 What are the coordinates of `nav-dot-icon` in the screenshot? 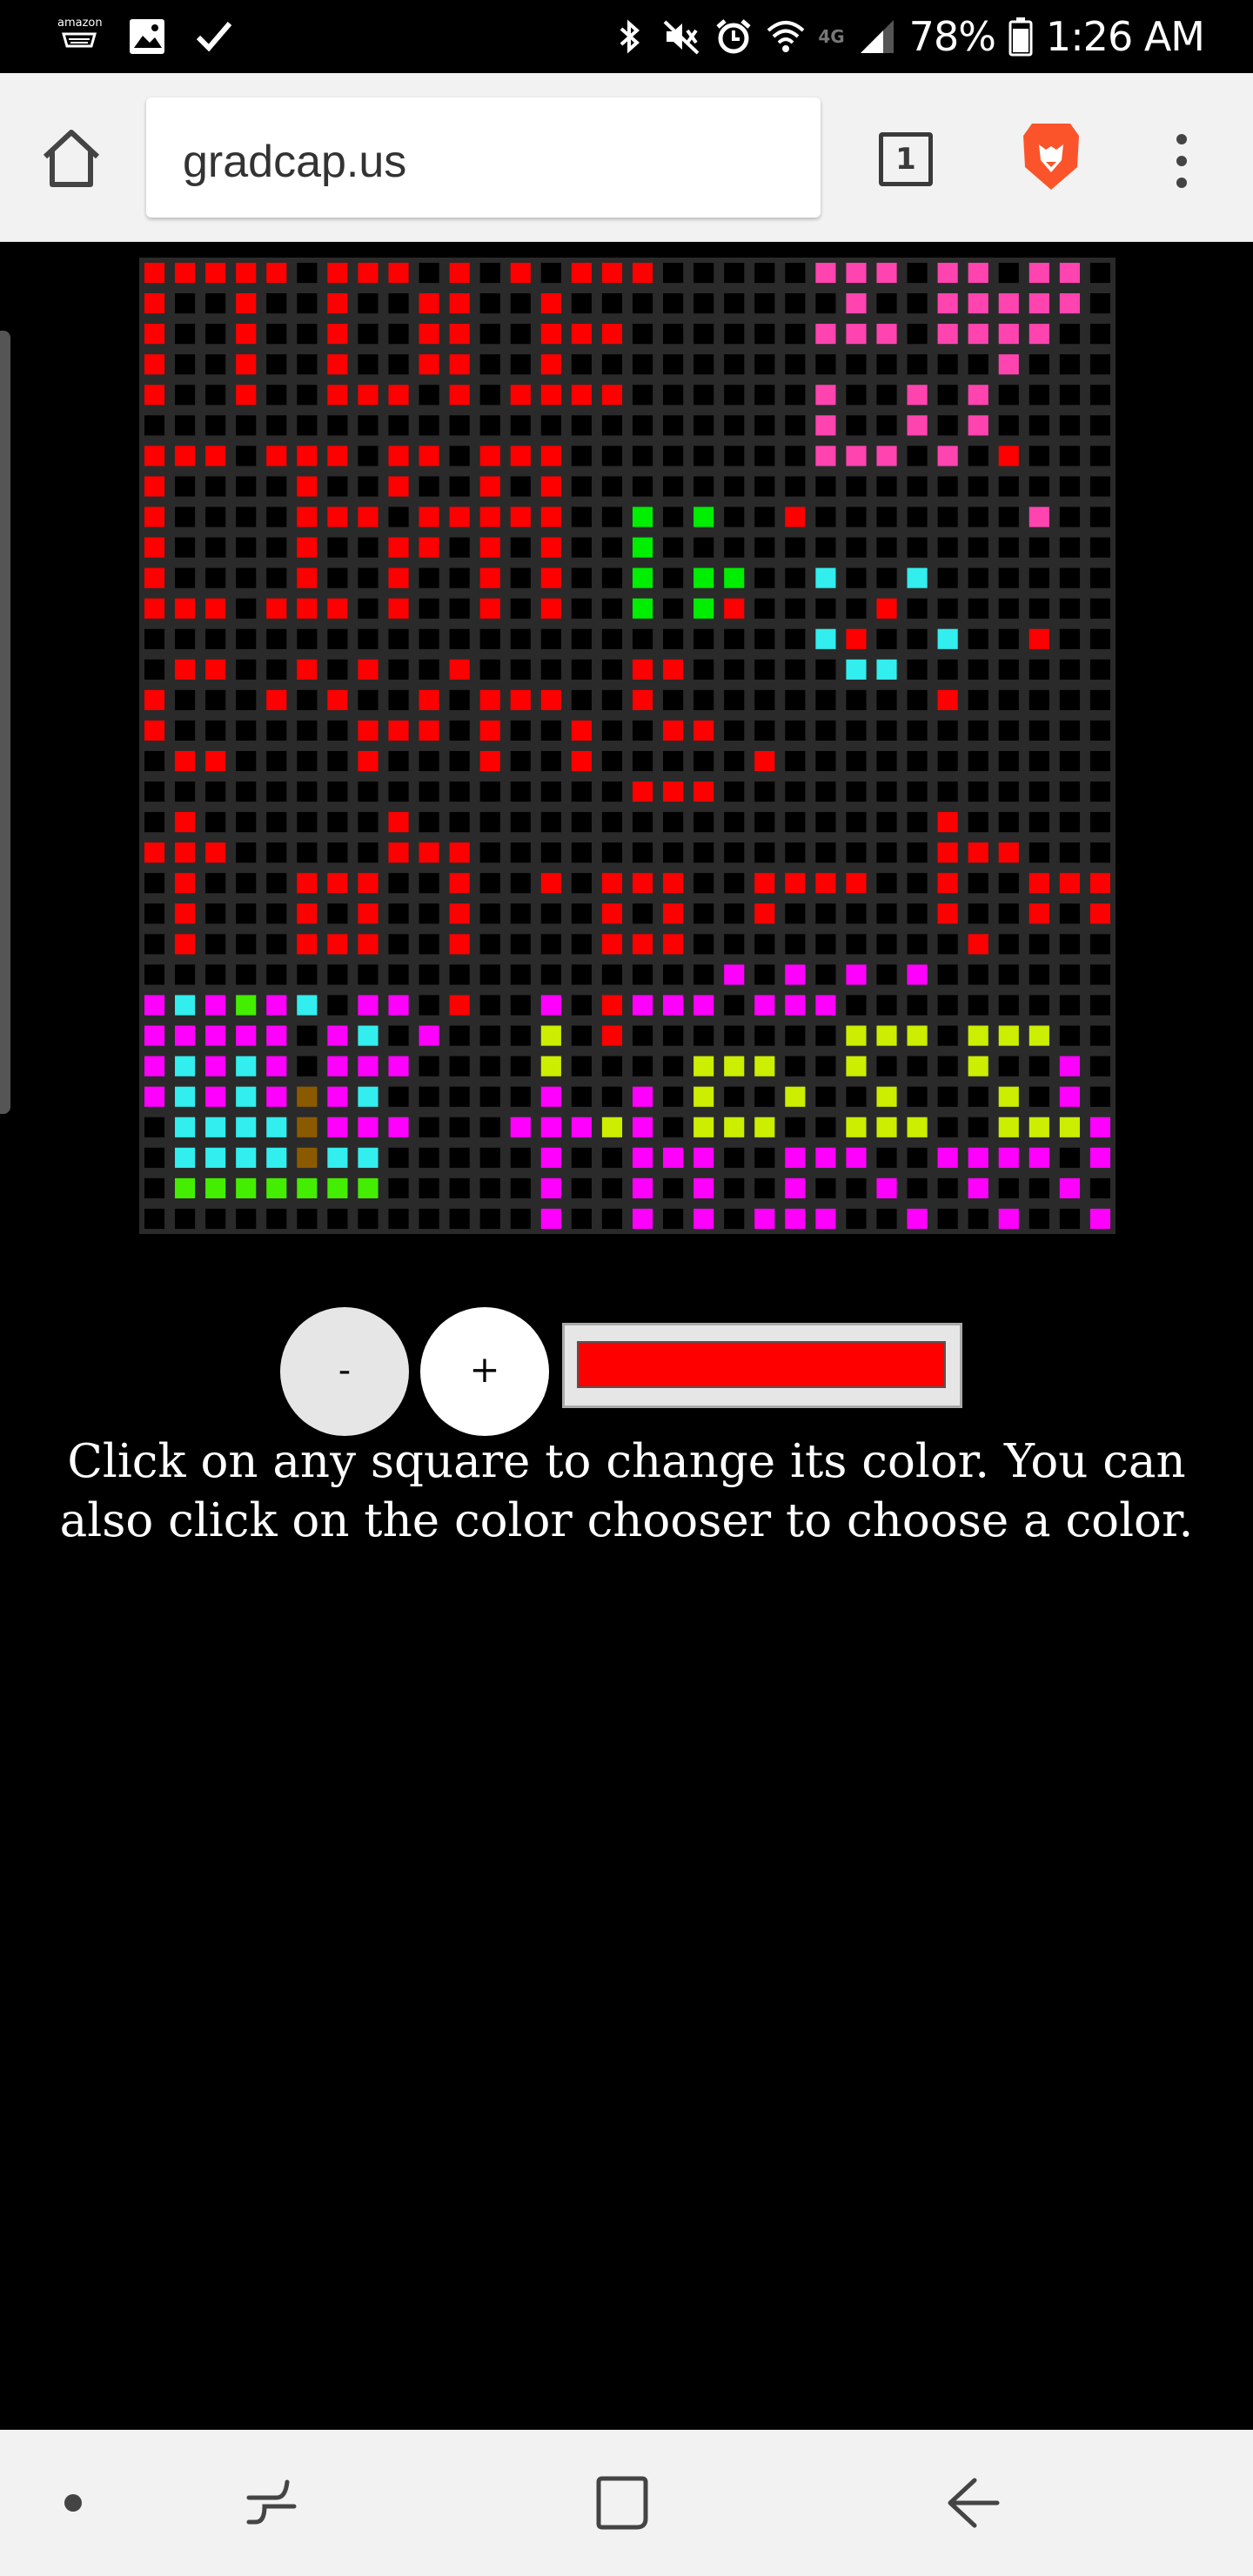 It's located at (73, 2503).